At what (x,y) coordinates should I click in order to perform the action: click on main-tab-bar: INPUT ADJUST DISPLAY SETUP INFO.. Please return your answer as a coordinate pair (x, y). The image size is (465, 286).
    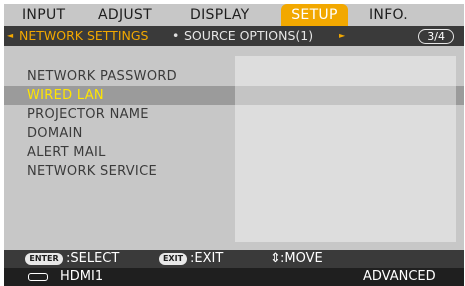
    Looking at the image, I should click on (234, 15).